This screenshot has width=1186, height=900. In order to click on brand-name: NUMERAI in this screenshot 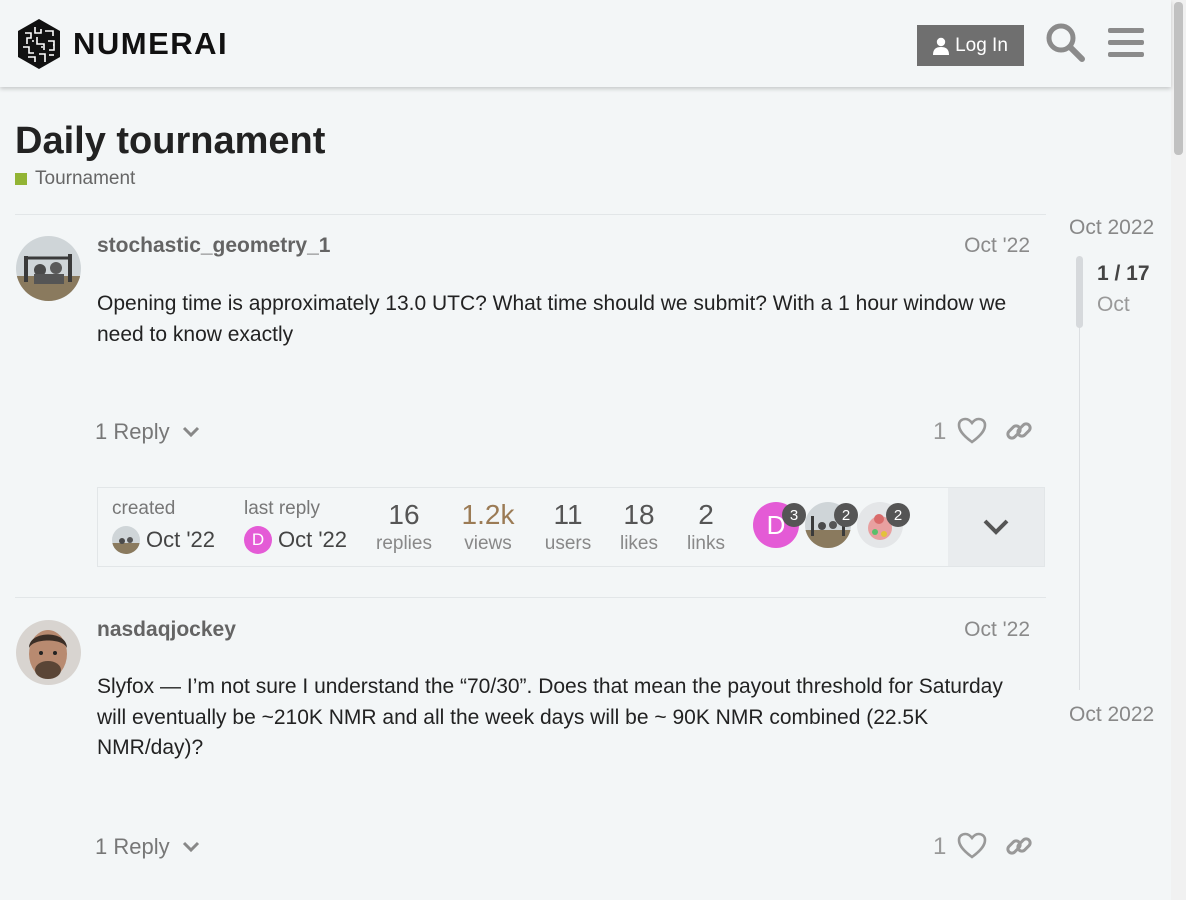, I will do `click(151, 43)`.